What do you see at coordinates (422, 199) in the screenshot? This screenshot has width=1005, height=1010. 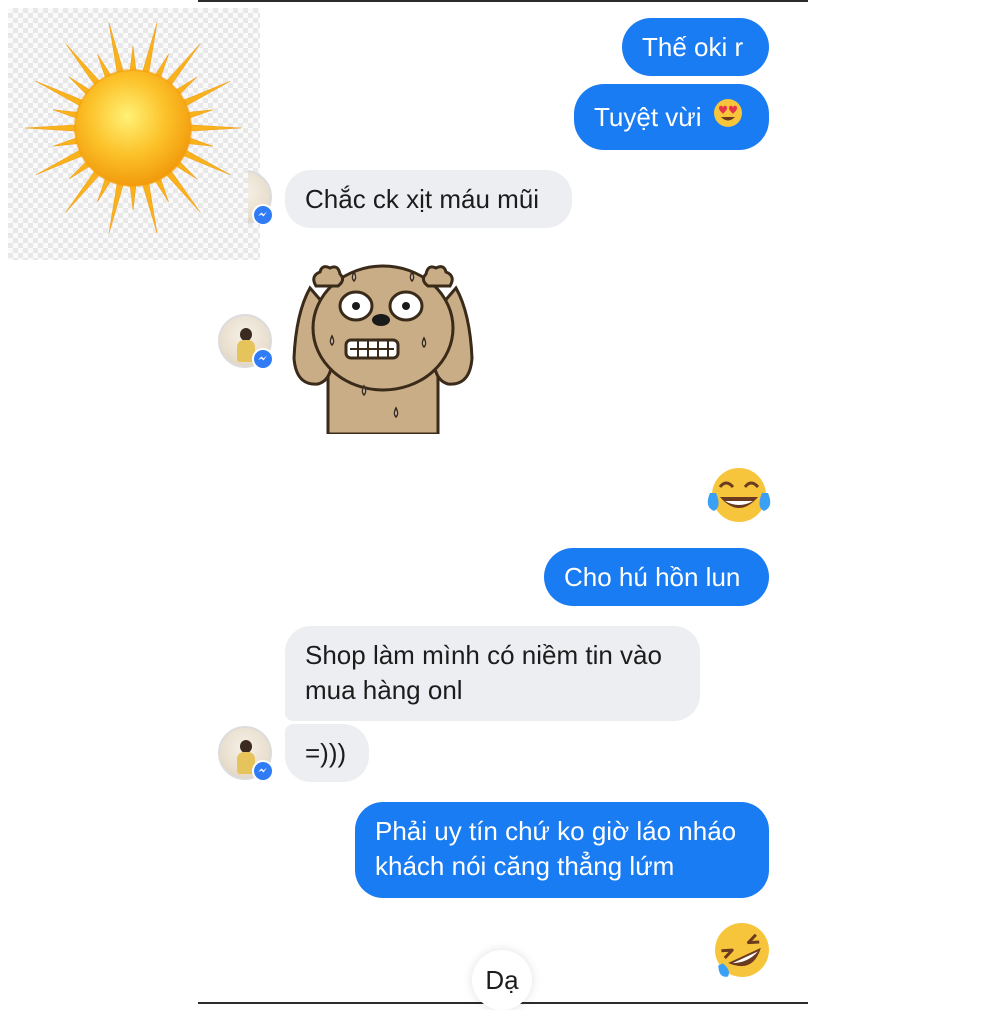 I see `message-text: Chắc ck xịt máu mũi` at bounding box center [422, 199].